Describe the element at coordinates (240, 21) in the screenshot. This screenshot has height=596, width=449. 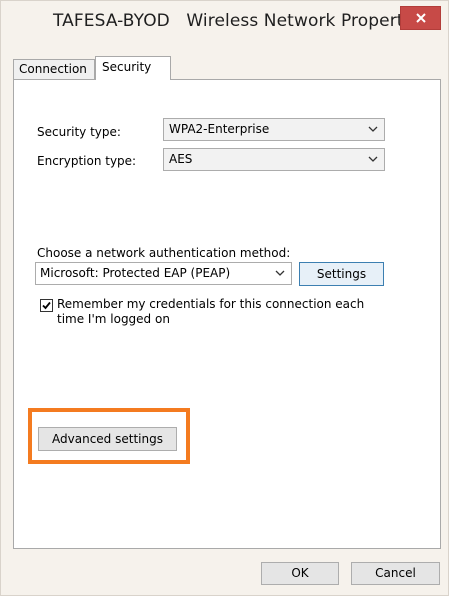
I see `dialog-title: TAFESA-BYOD Wireless Network Properties` at that location.